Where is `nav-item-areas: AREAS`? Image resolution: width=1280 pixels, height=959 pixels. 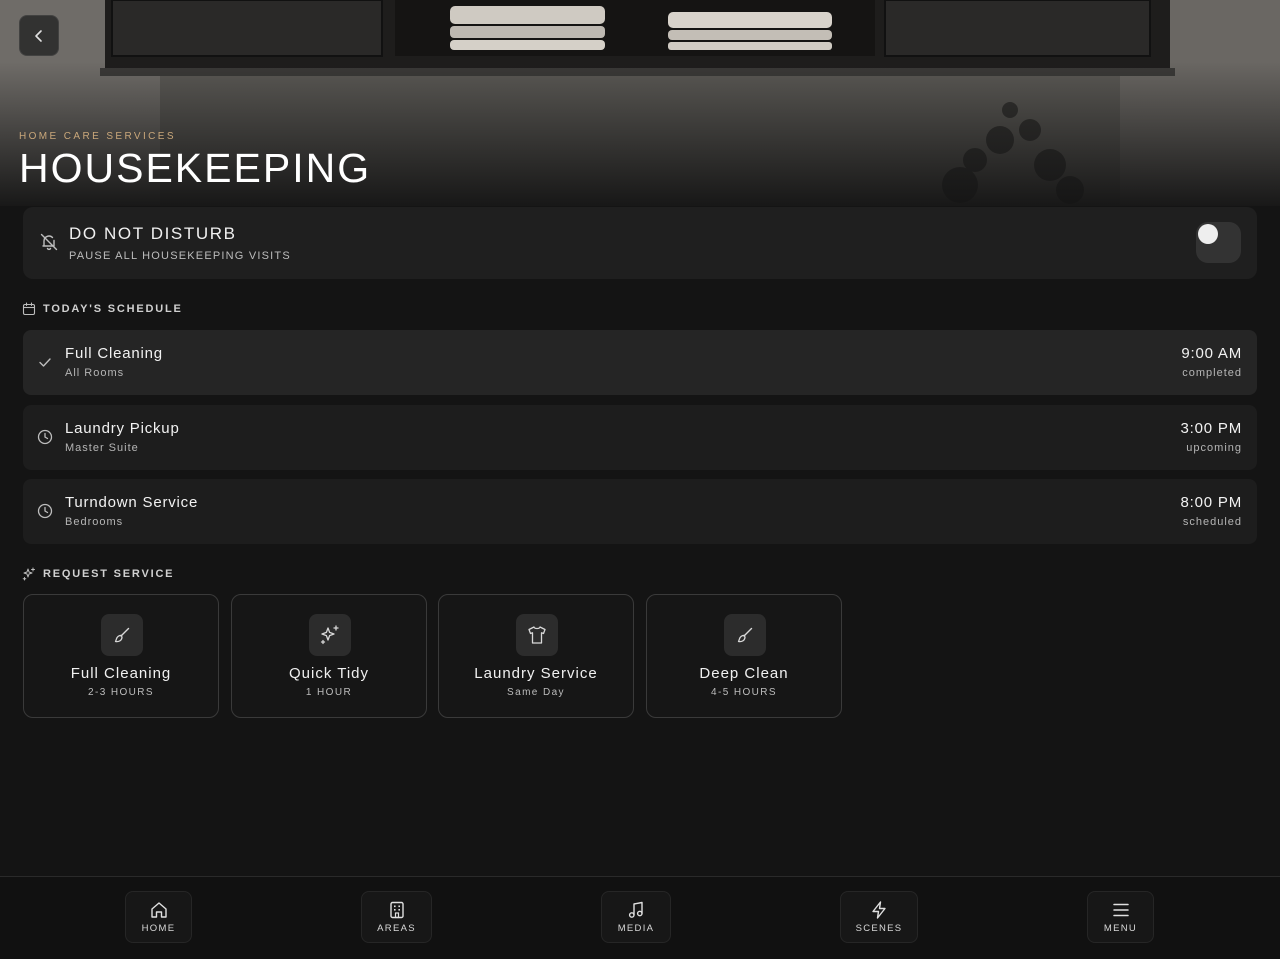
nav-item-areas: AREAS is located at coordinates (396, 917).